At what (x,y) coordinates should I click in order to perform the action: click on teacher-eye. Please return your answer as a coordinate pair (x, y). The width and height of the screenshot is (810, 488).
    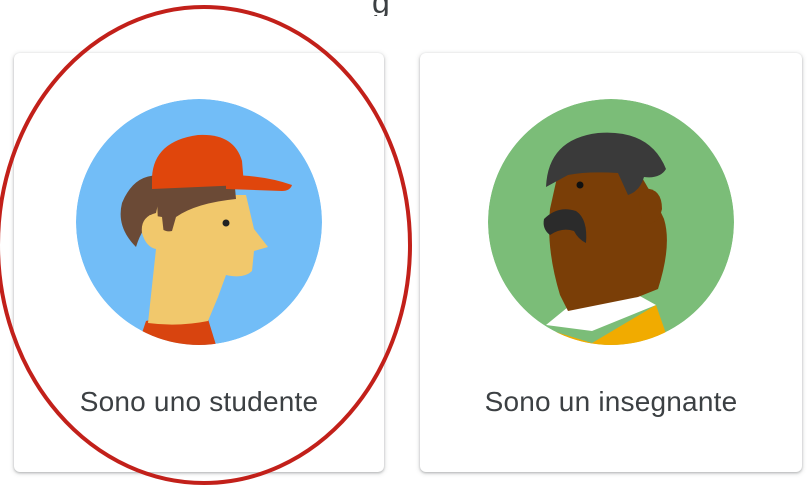
    Looking at the image, I should click on (580, 185).